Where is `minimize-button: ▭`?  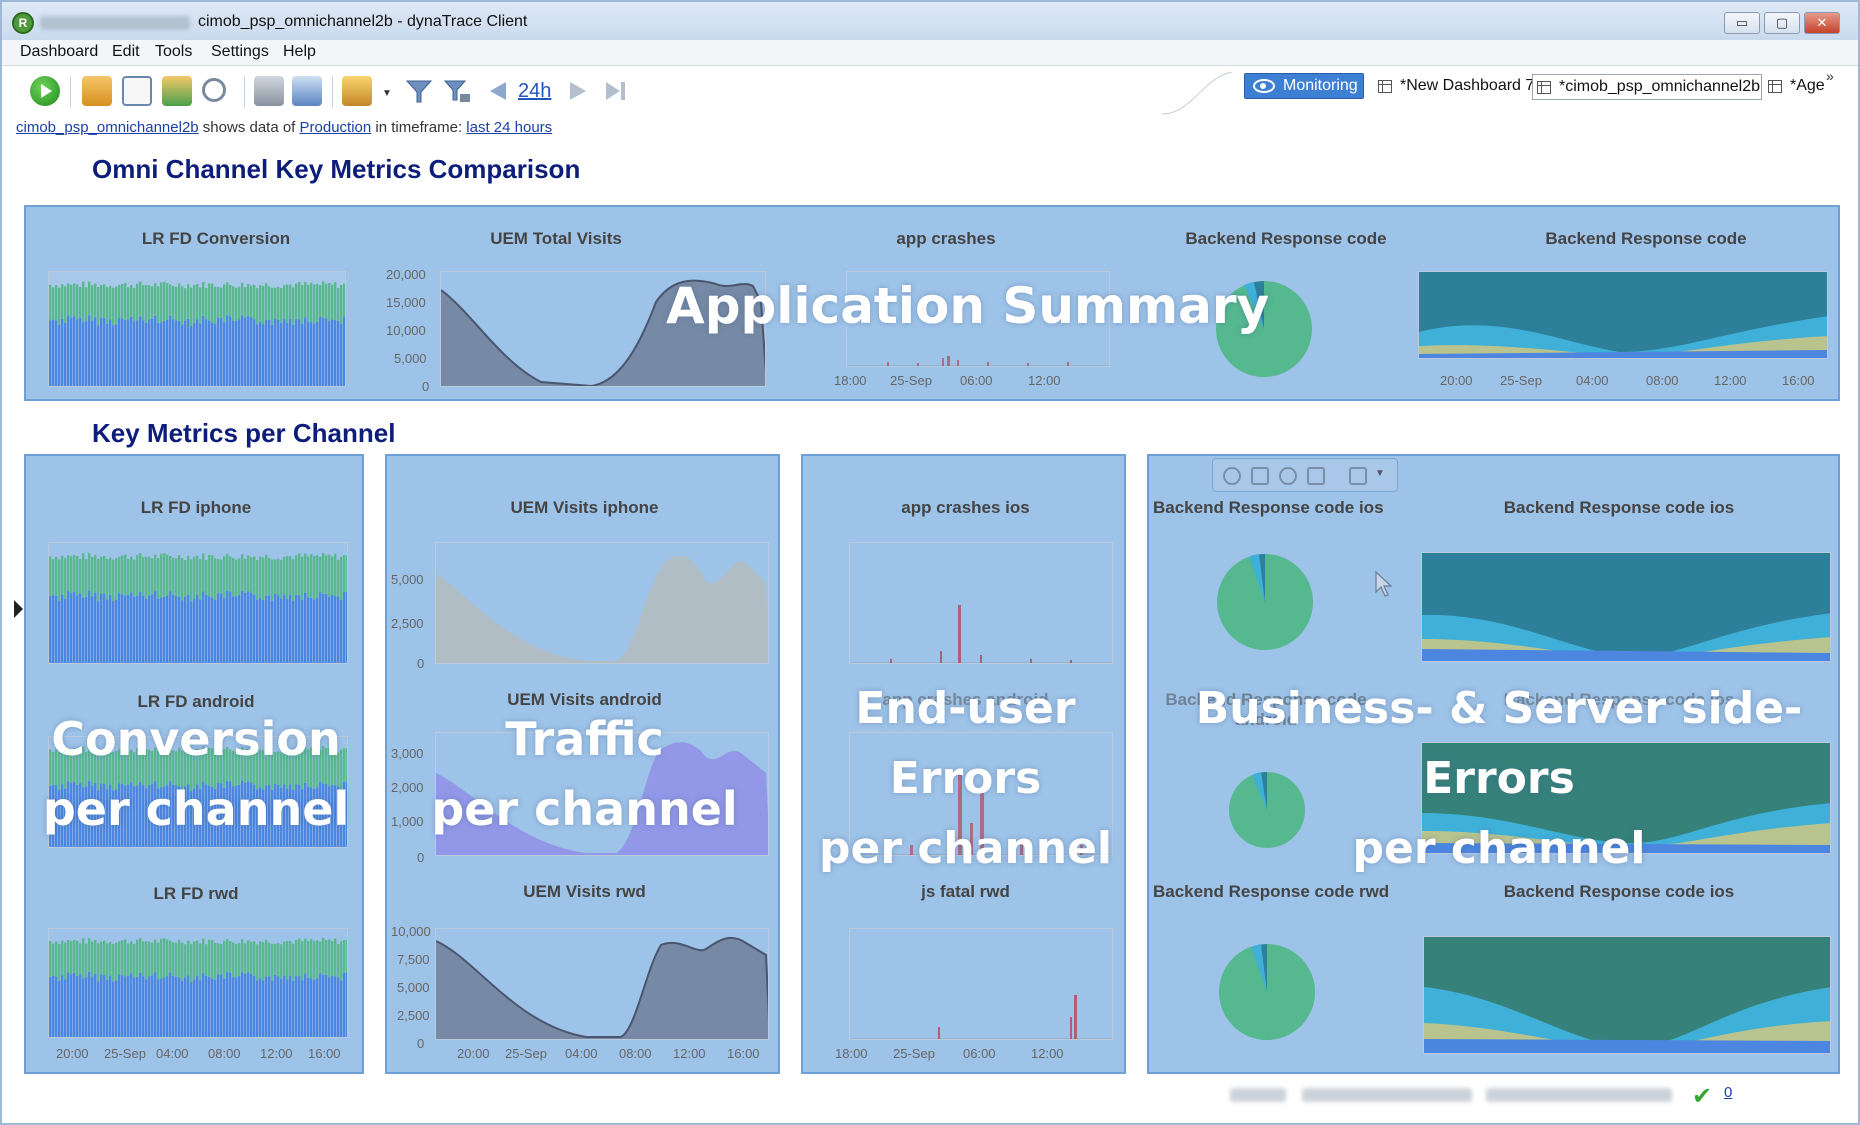 minimize-button: ▭ is located at coordinates (1742, 23).